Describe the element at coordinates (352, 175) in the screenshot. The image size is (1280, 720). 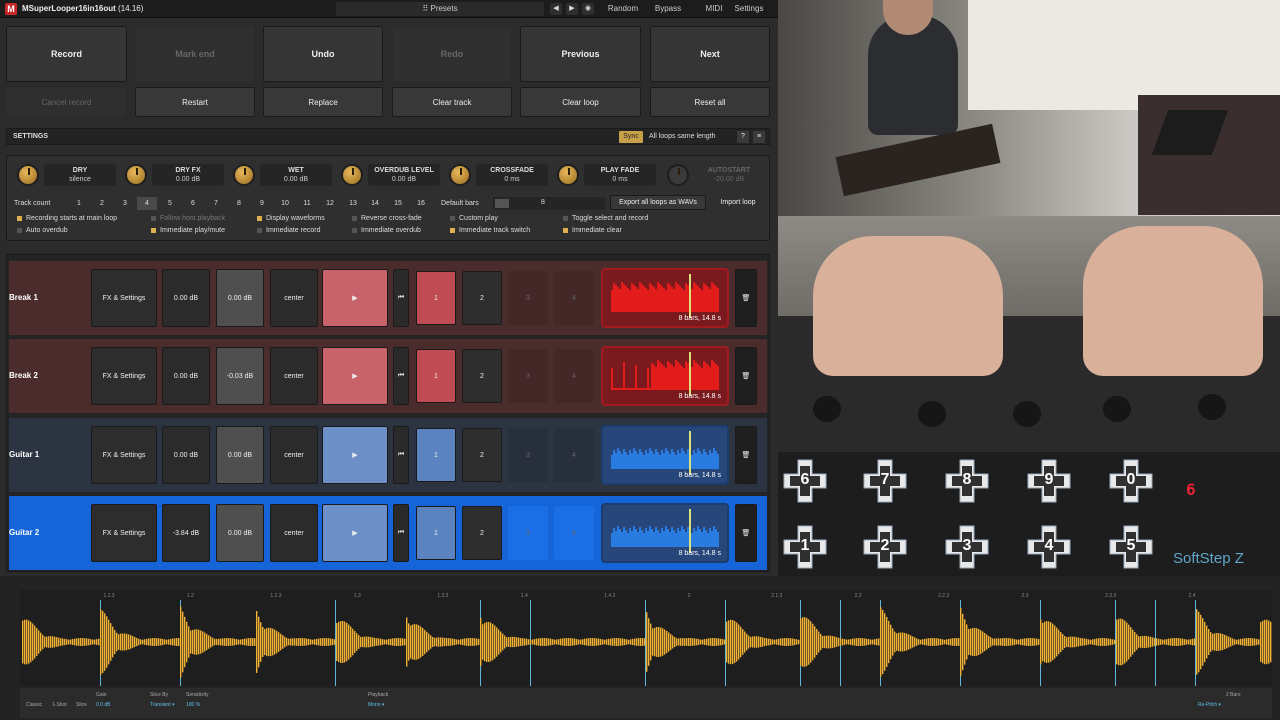
I see `overdub-level-knob` at that location.